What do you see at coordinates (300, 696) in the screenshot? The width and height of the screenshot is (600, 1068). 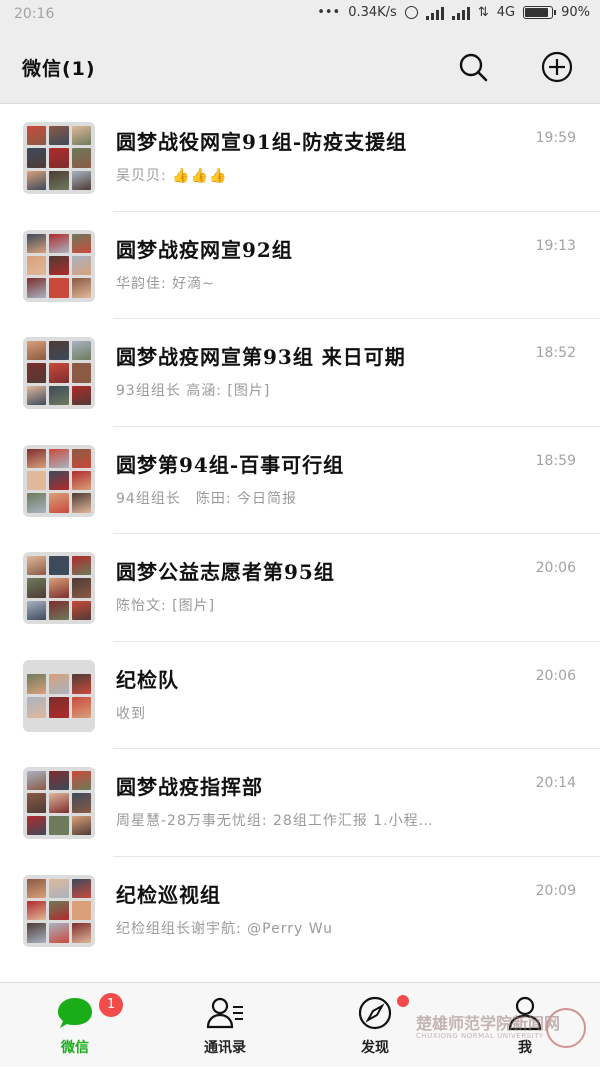 I see `chat-row: 纪检队收到 20:06` at bounding box center [300, 696].